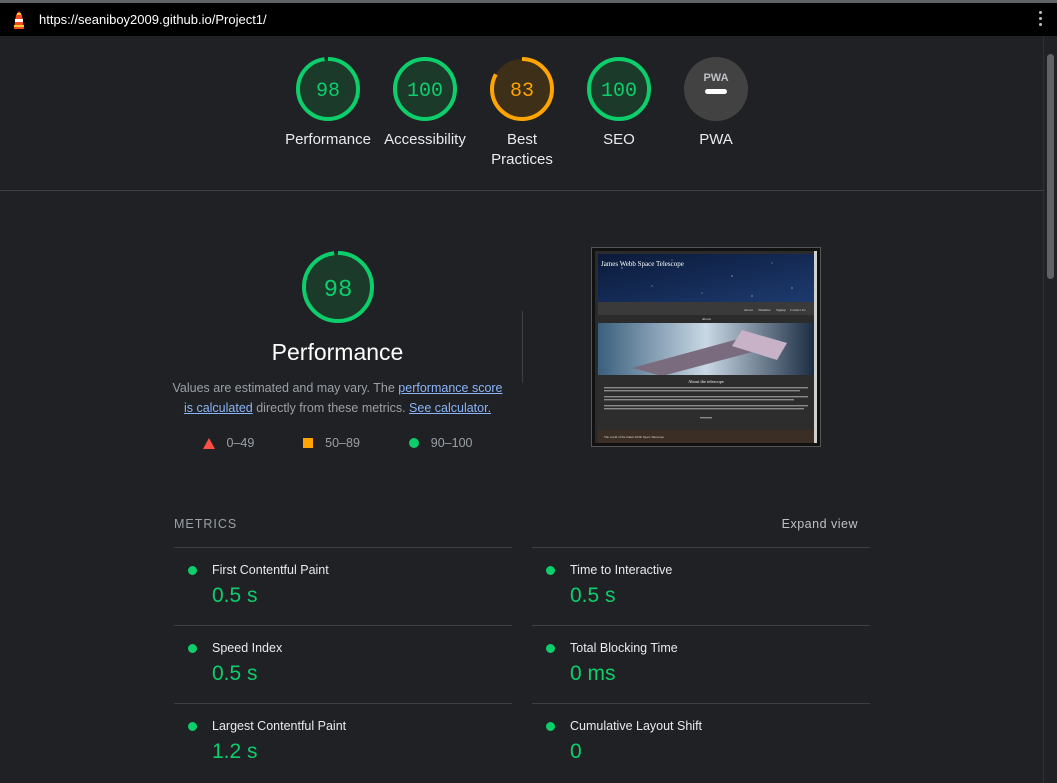 The width and height of the screenshot is (1057, 783). I want to click on pwa-badge-text: PWA, so click(715, 78).